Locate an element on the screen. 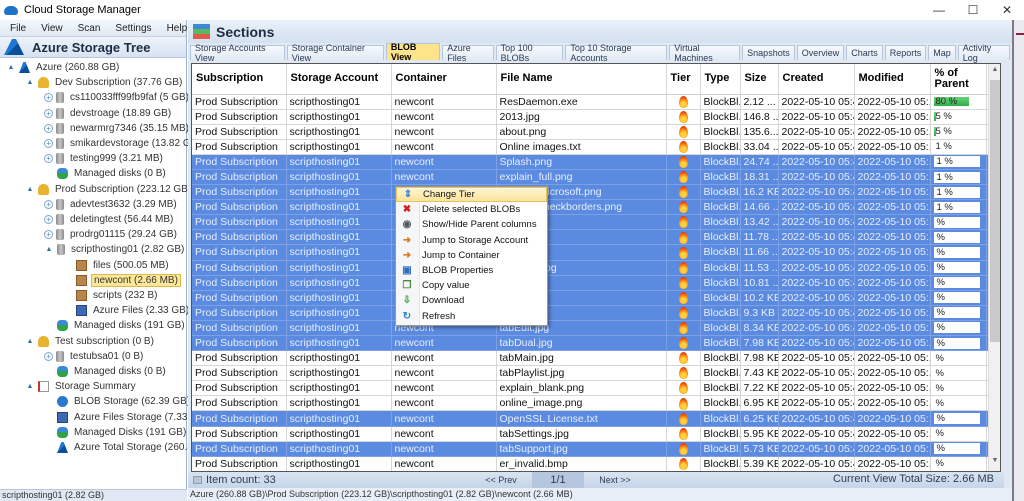 The height and width of the screenshot is (501, 1024). context-menu-item-jump-to-storage-account: ➜ Jump to Storage Account is located at coordinates (471, 240).